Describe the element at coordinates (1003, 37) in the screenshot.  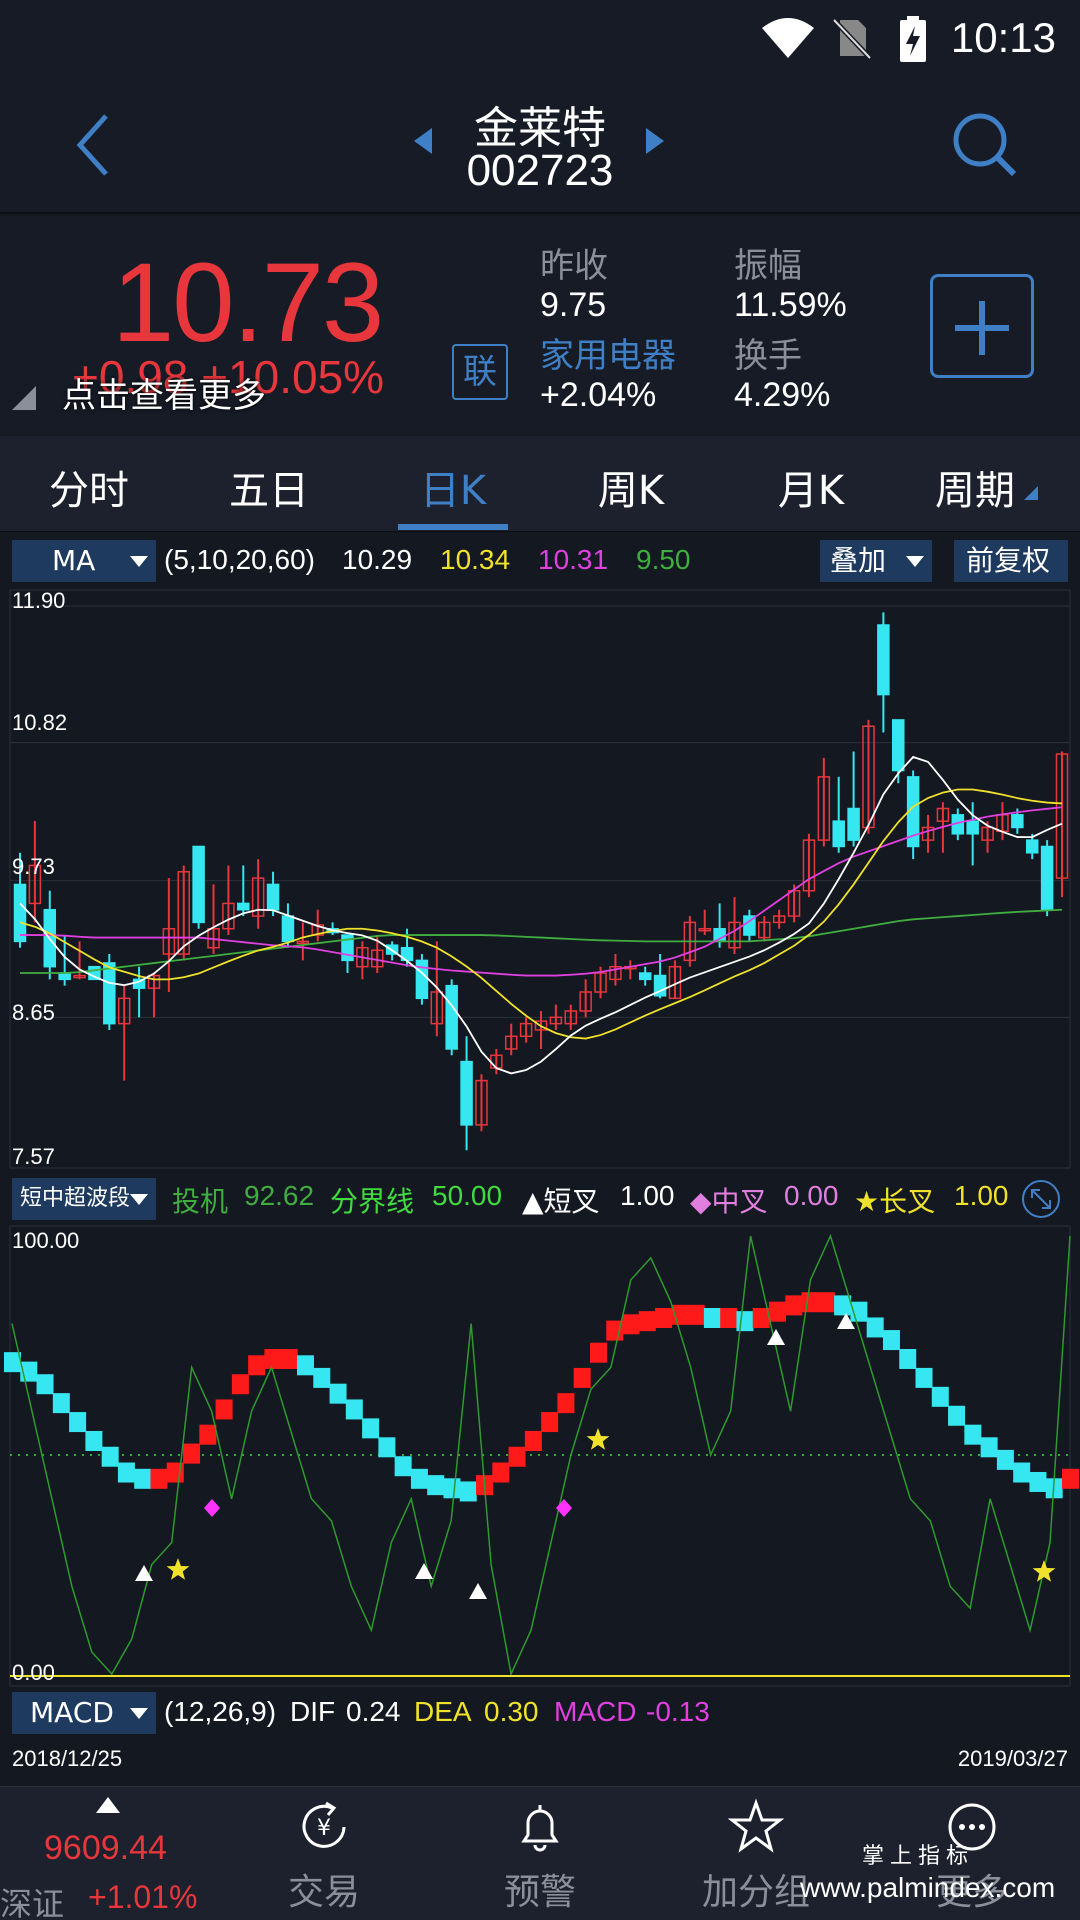
I see `status-time: 10:13` at that location.